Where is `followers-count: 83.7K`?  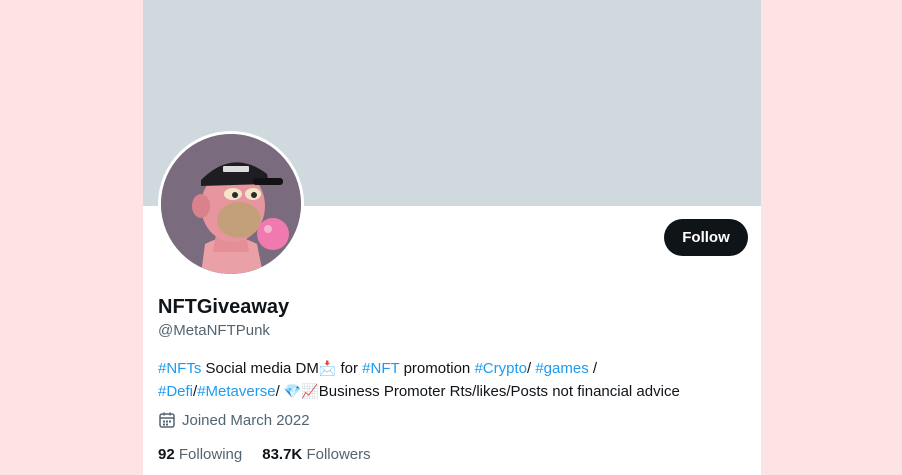 followers-count: 83.7K is located at coordinates (282, 454).